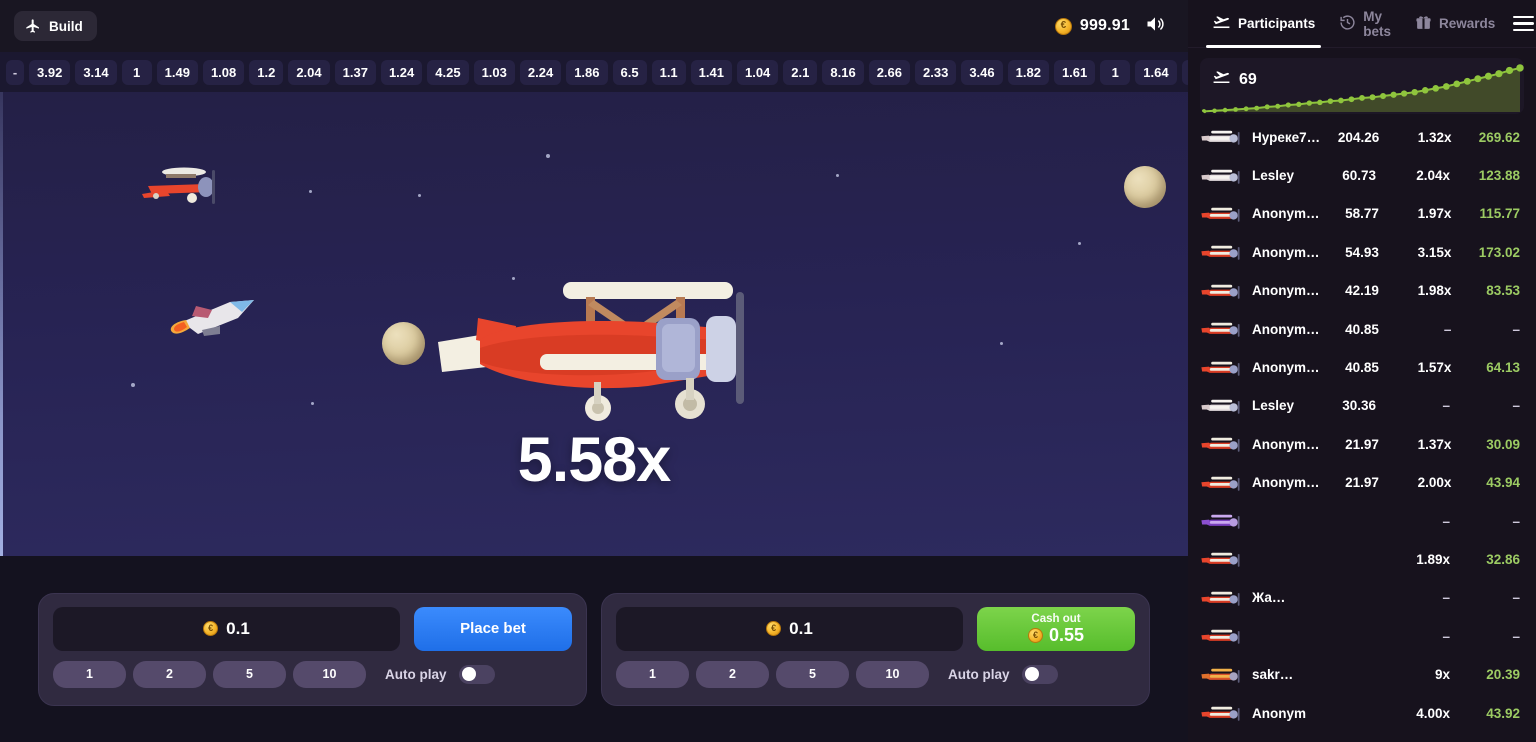  I want to click on participant-row: Жа… – –, so click(1362, 598).